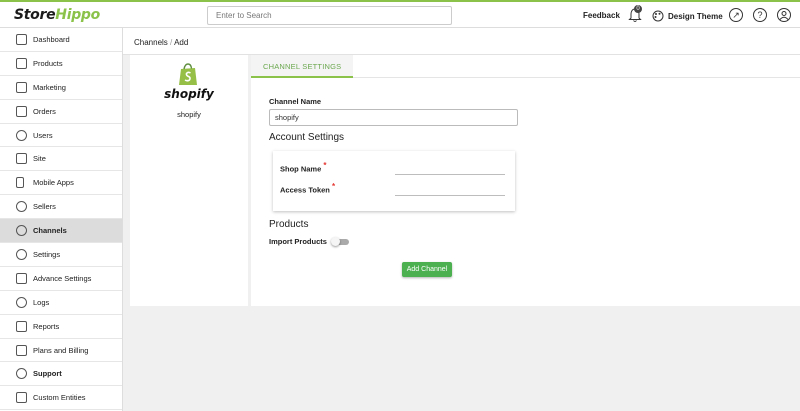 Image resolution: width=800 pixels, height=411 pixels. Describe the element at coordinates (427, 269) in the screenshot. I see `add-channel-button: Add Channel` at that location.